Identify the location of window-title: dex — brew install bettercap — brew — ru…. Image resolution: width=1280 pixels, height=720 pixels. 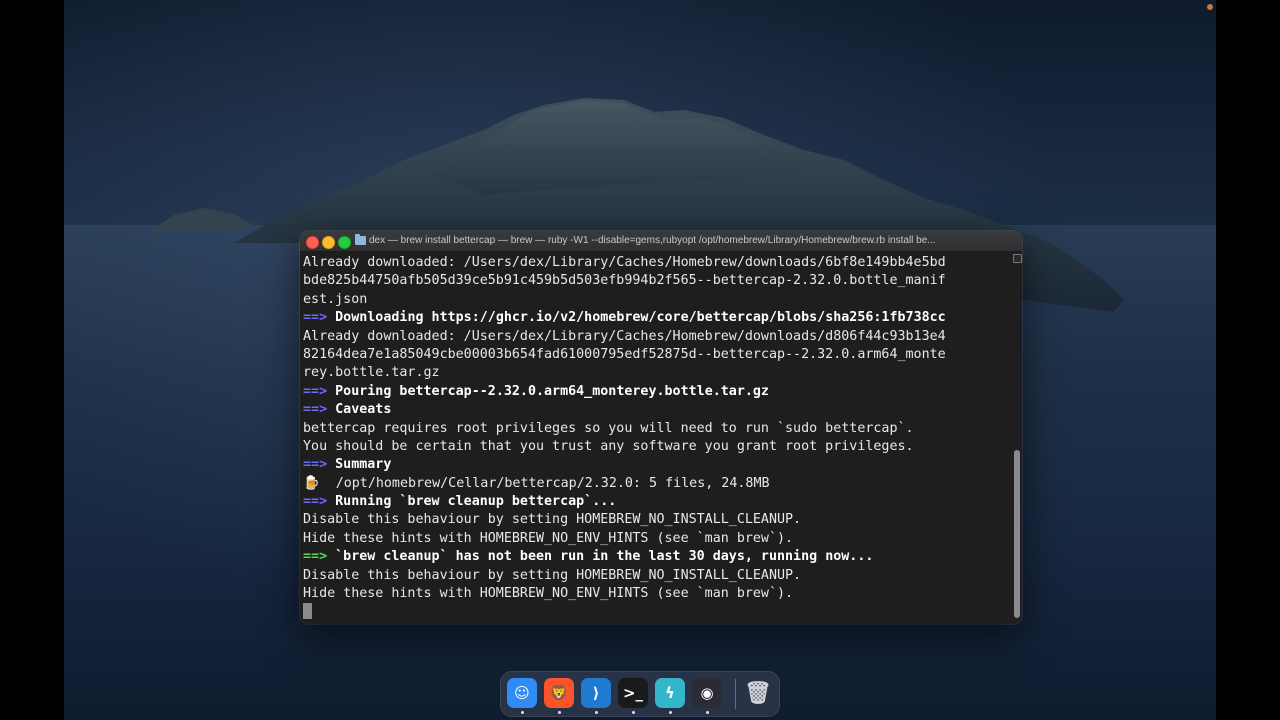
(652, 240).